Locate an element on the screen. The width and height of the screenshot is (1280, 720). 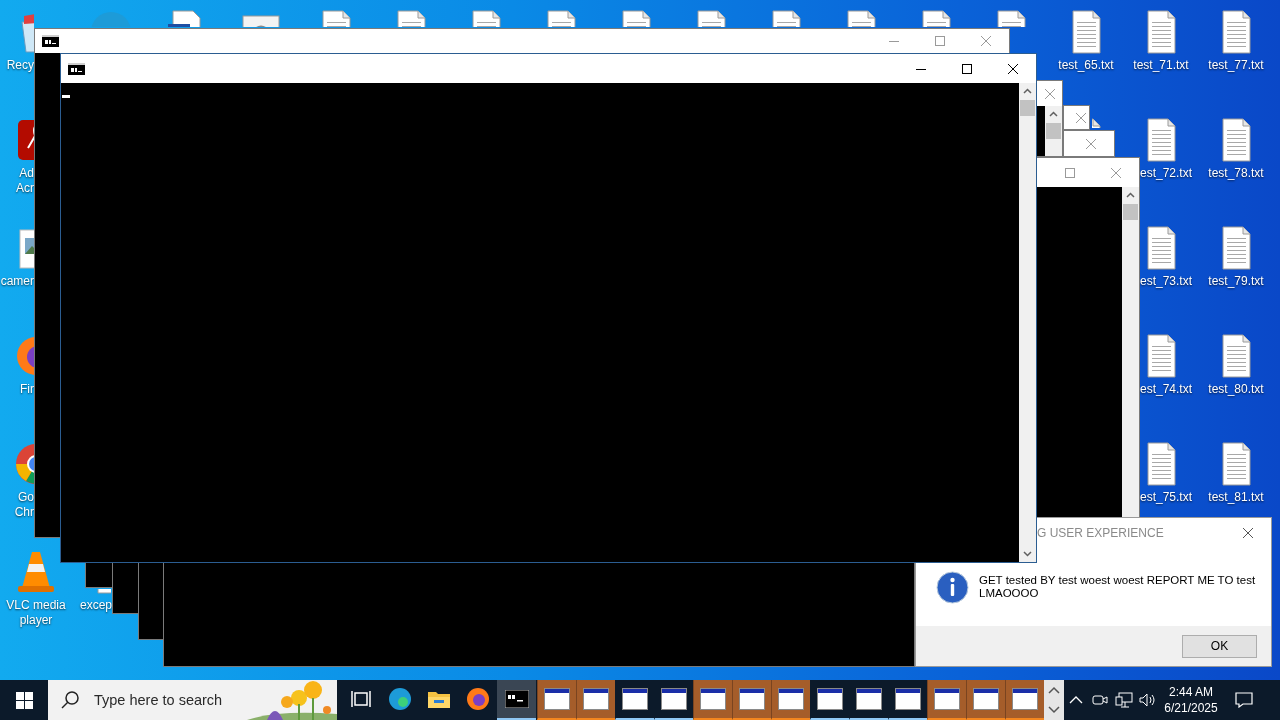
icon-label: test_80.txt is located at coordinates (1236, 389).